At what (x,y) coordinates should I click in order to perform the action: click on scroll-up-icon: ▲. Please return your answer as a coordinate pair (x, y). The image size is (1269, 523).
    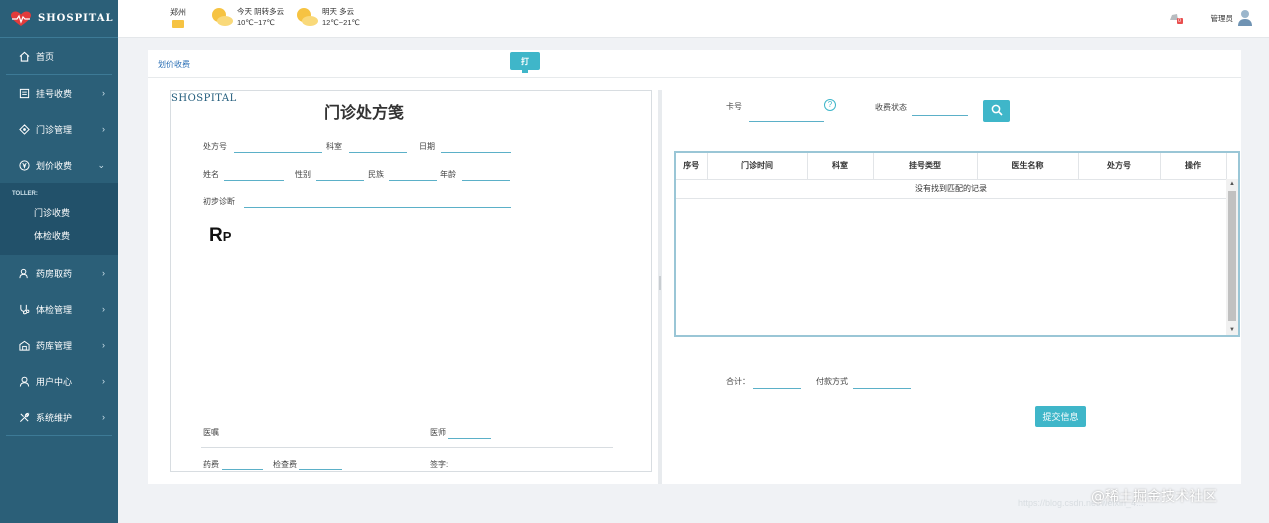
    Looking at the image, I should click on (1232, 184).